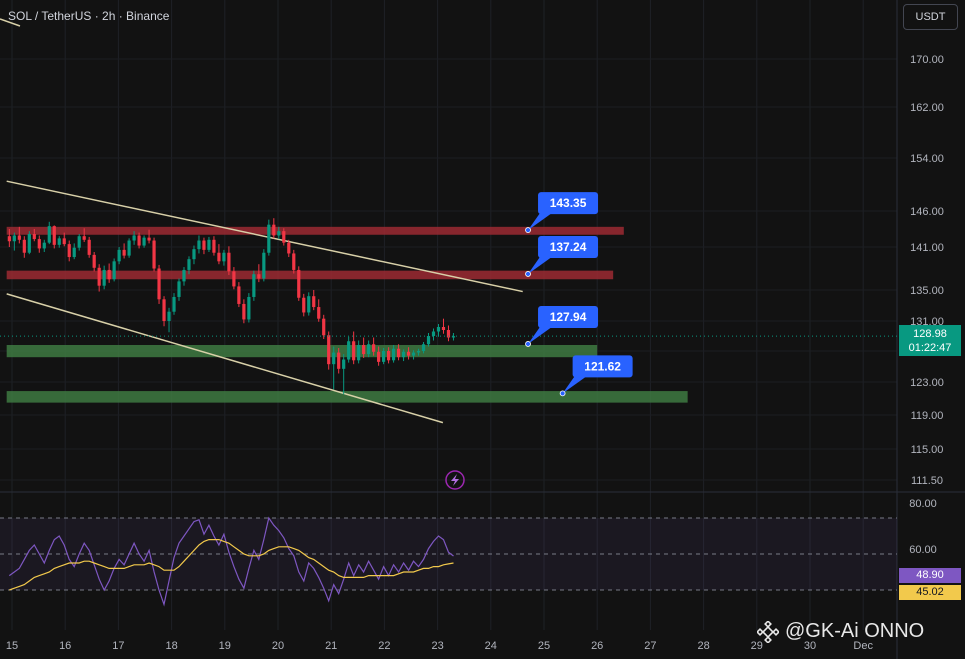 Image resolution: width=965 pixels, height=659 pixels. Describe the element at coordinates (703, 646) in the screenshot. I see `time-tick-label: 28` at that location.